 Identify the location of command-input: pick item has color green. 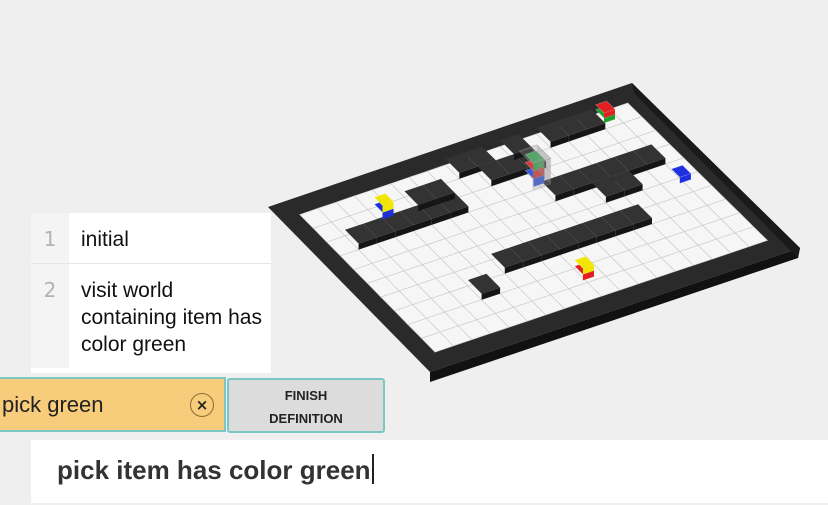
(215, 470).